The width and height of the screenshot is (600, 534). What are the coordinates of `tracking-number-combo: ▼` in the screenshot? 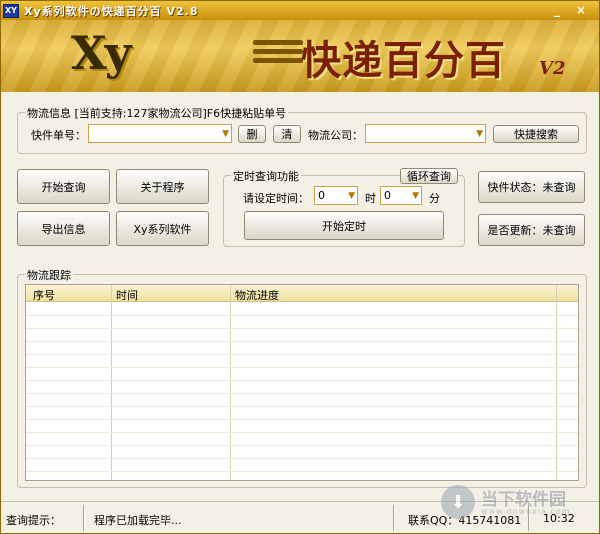 It's located at (160, 133).